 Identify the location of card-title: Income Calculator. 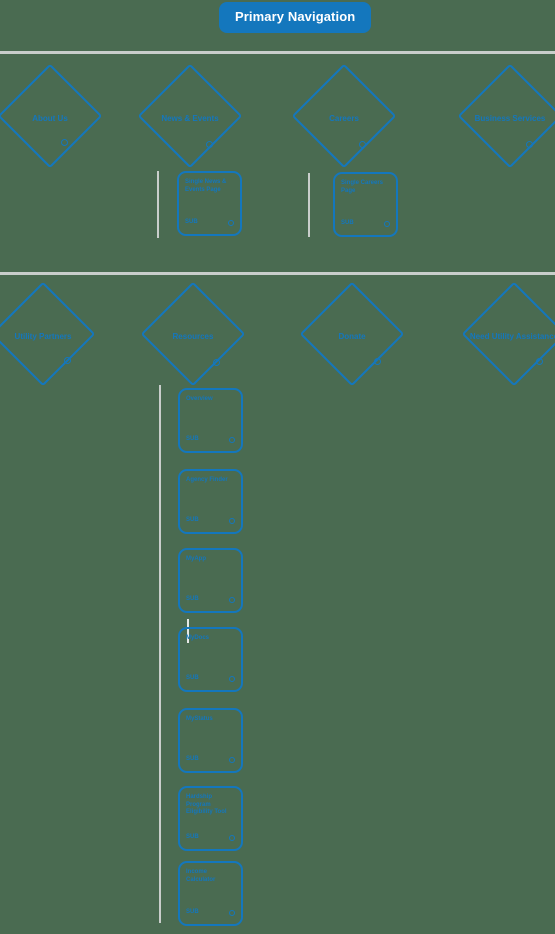
(201, 876).